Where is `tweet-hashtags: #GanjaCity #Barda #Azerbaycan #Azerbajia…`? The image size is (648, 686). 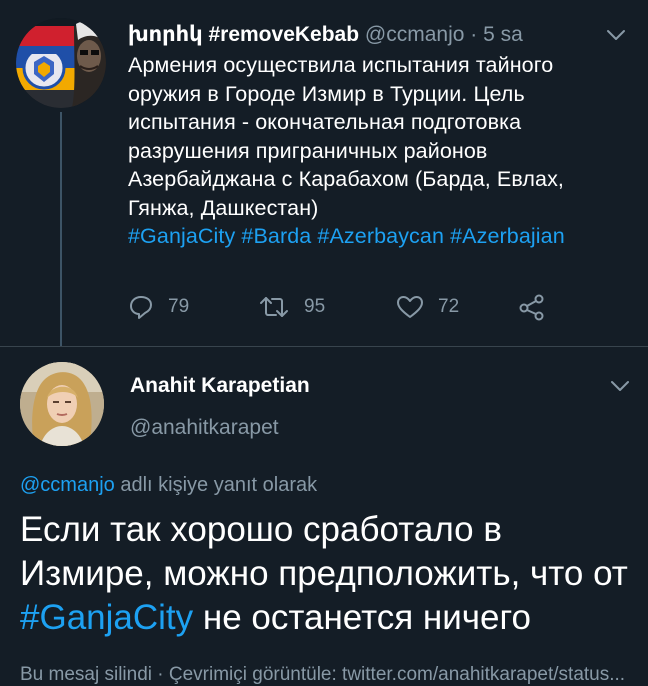 tweet-hashtags: #GanjaCity #Barda #Azerbaycan #Azerbajia… is located at coordinates (378, 236).